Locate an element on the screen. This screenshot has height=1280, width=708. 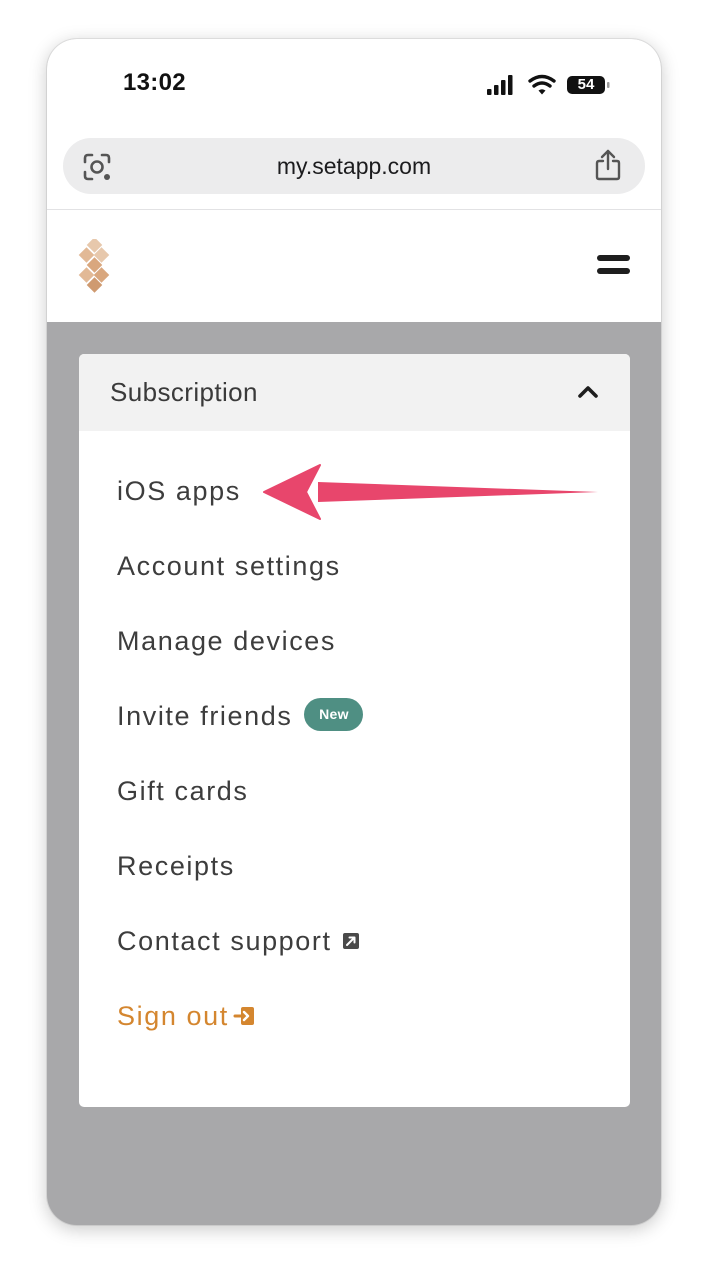
status-icons: 54 is located at coordinates (557, 85).